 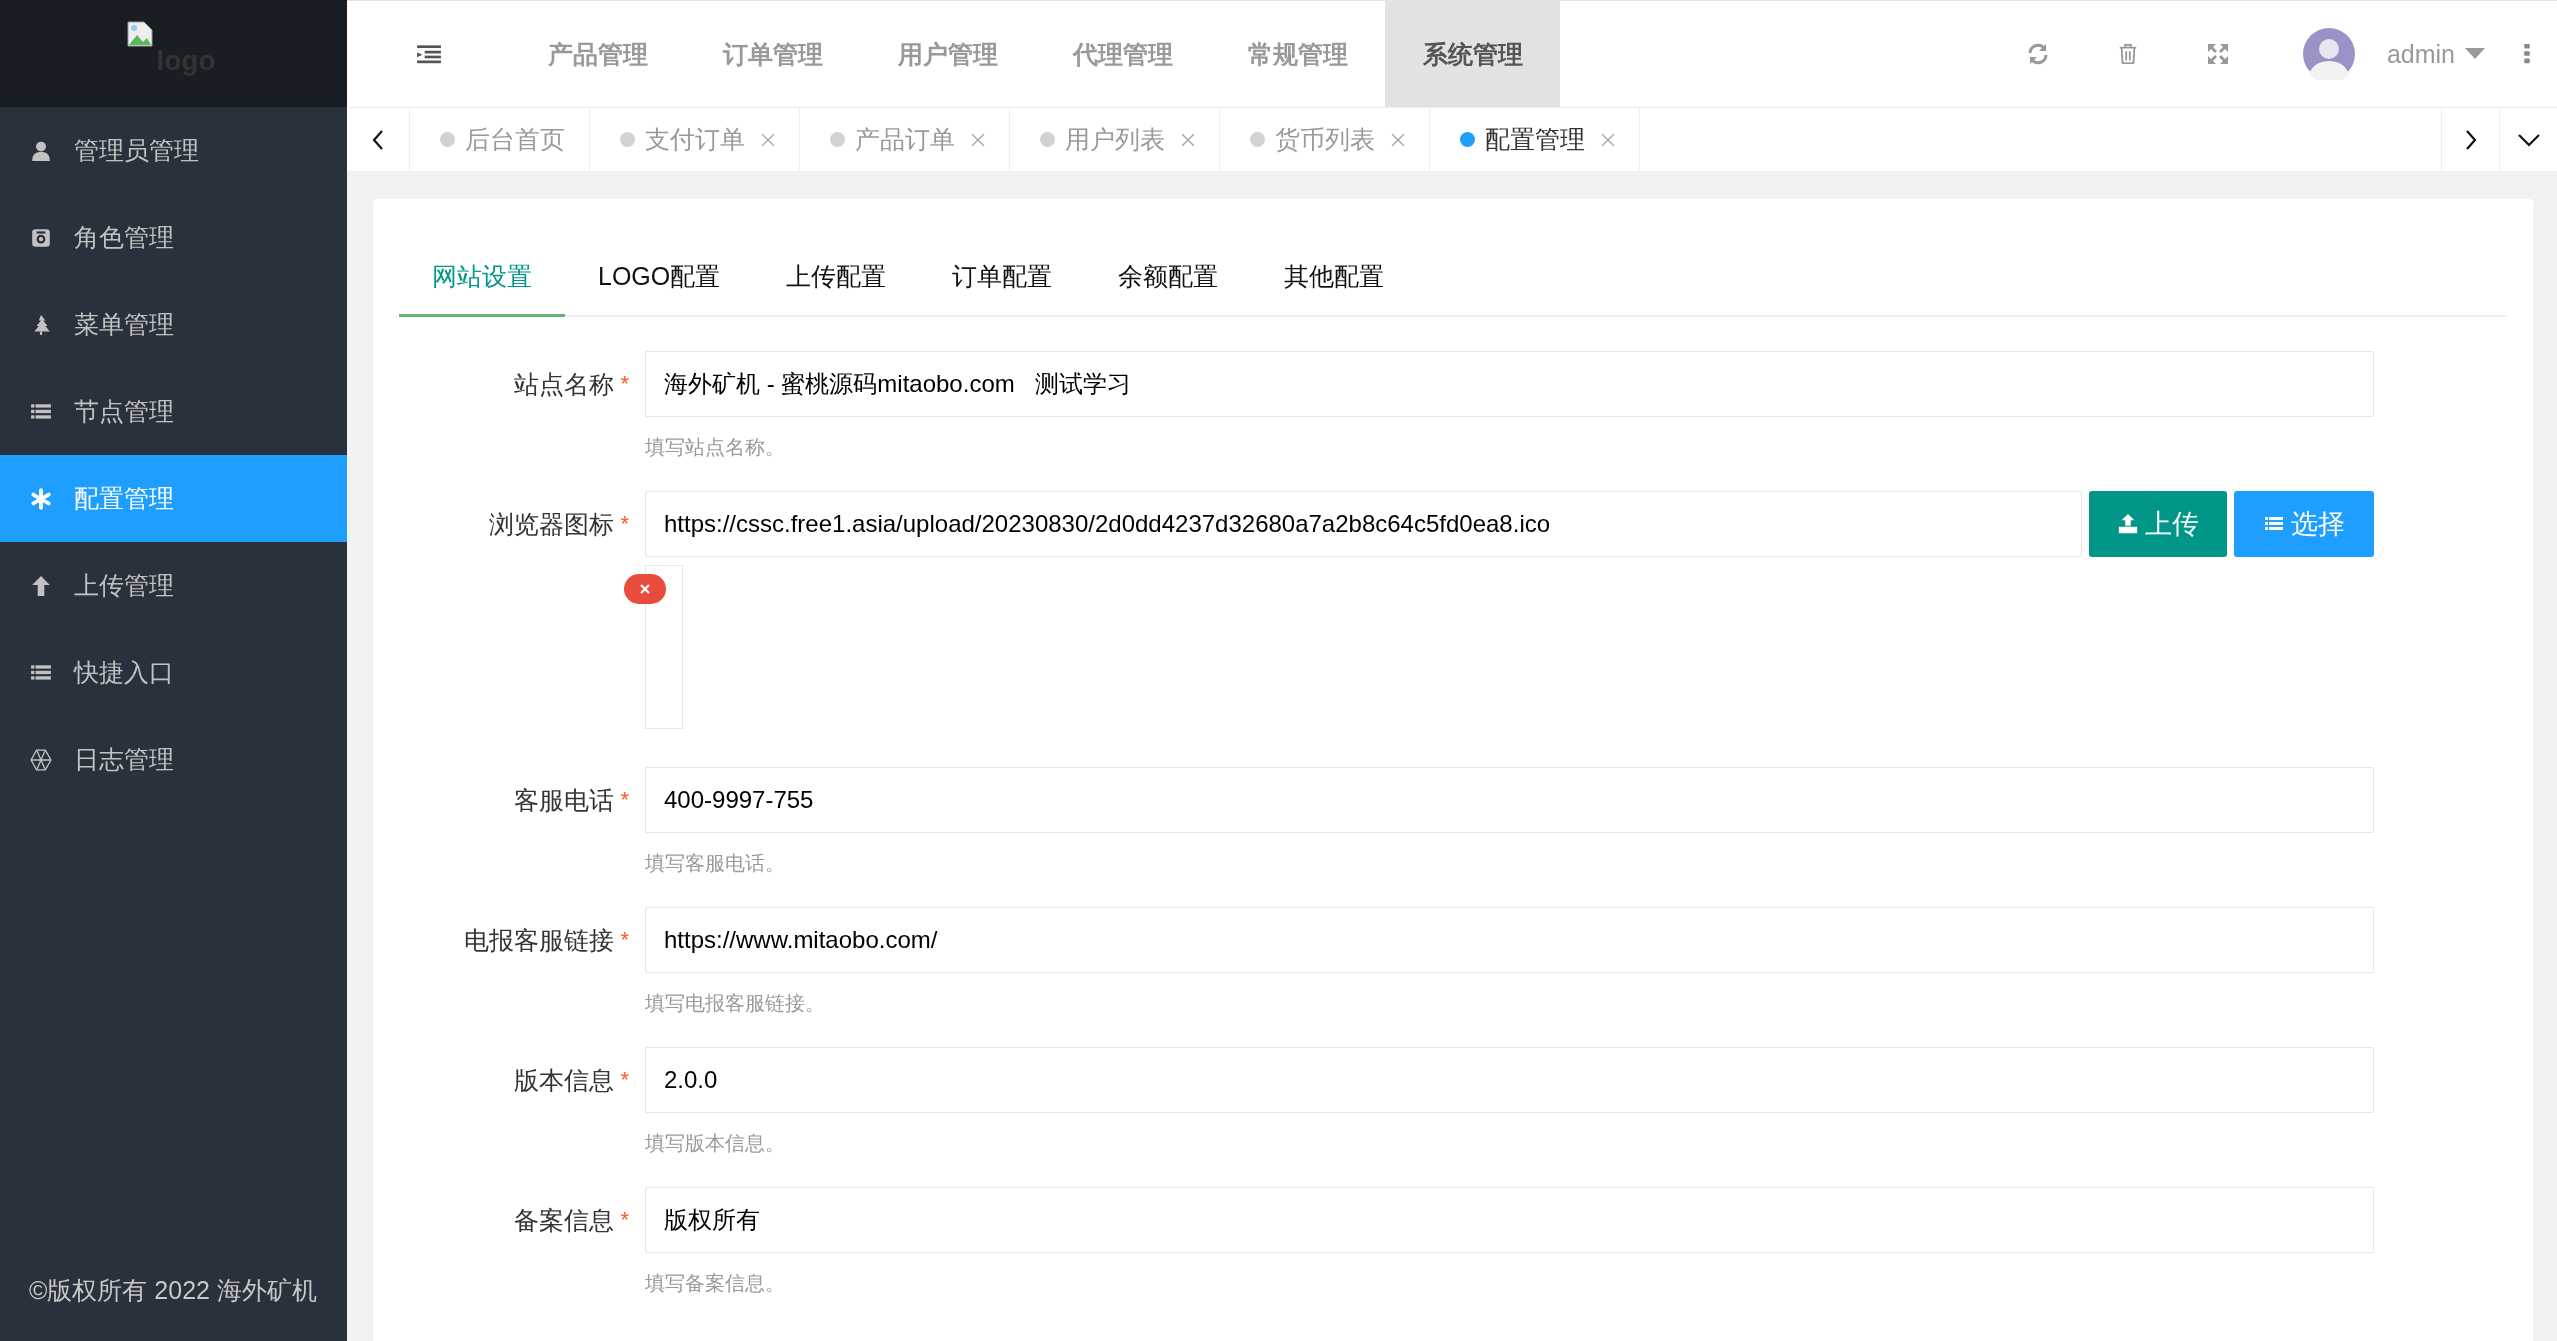 What do you see at coordinates (41, 759) in the screenshot?
I see `hexagon-icon` at bounding box center [41, 759].